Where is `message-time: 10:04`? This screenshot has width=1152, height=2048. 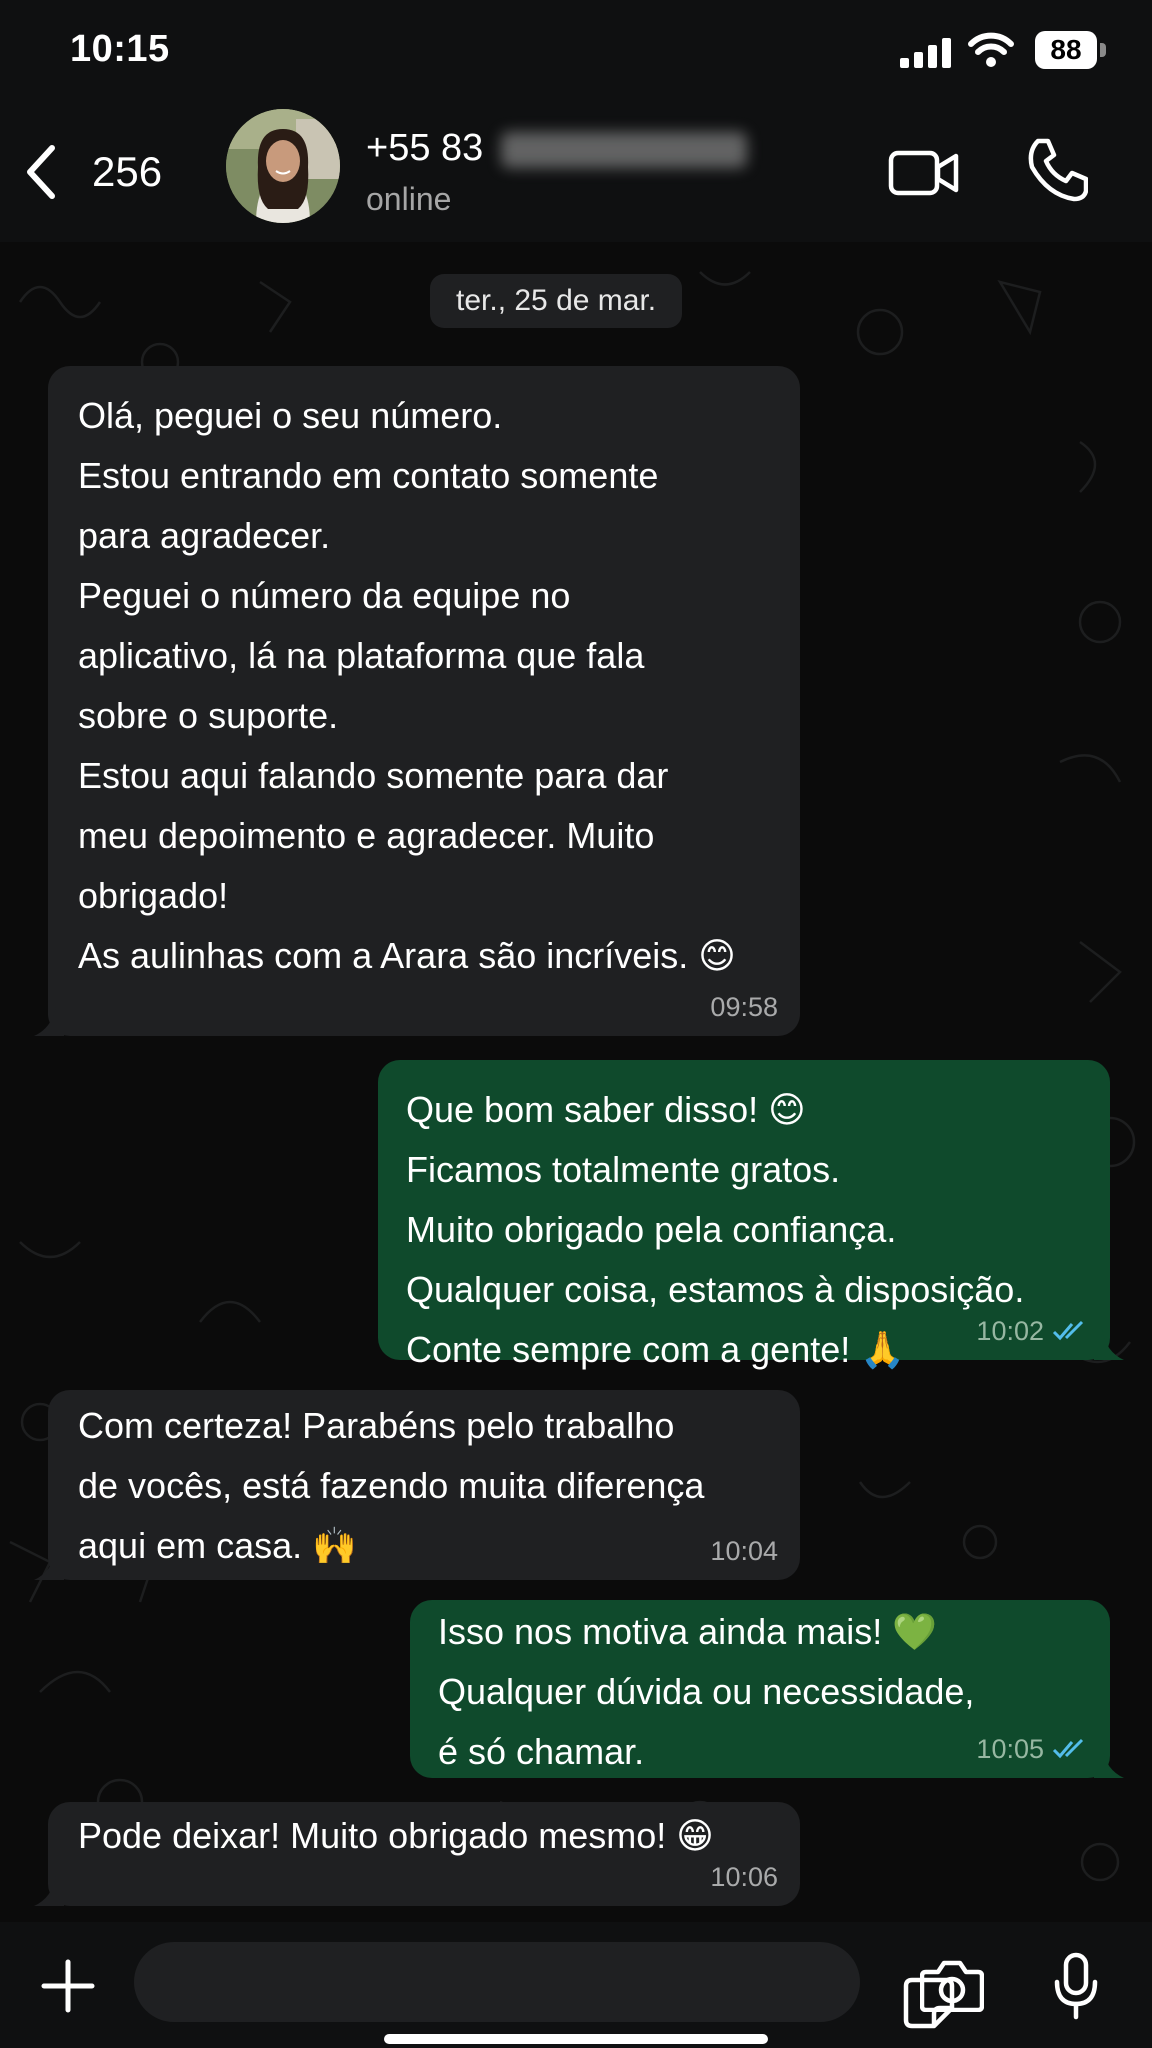 message-time: 10:04 is located at coordinates (744, 1551).